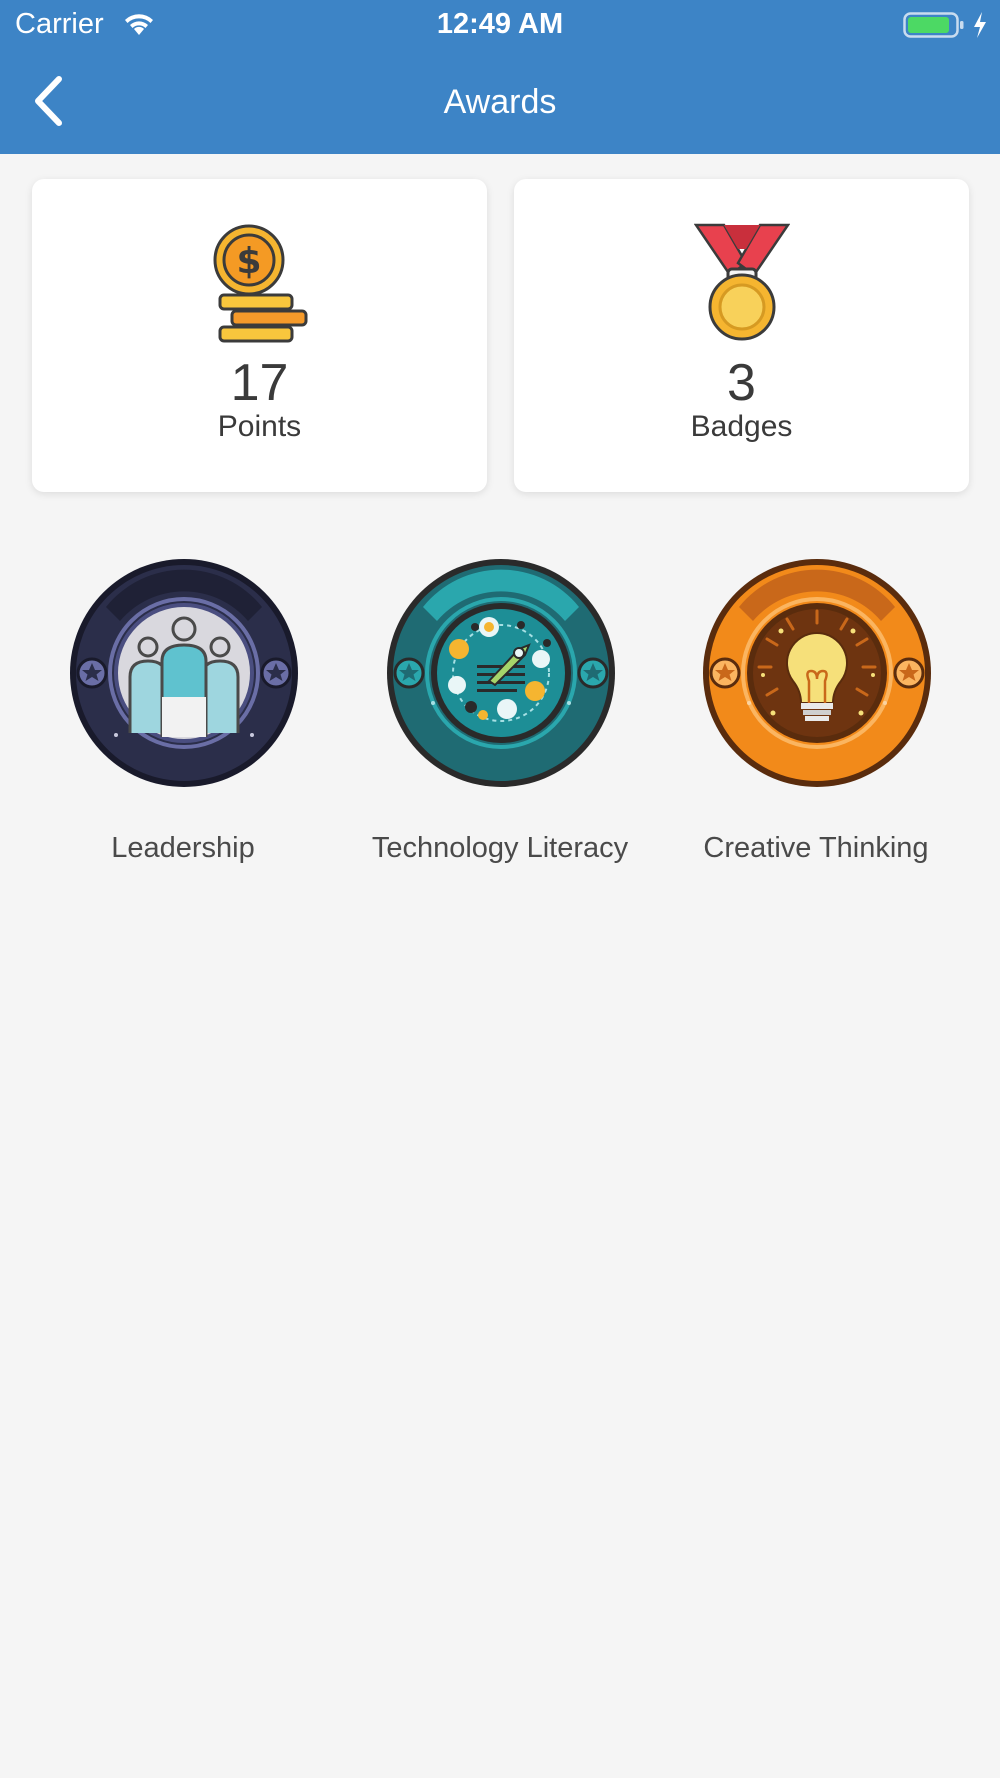 The height and width of the screenshot is (1778, 1000). Describe the element at coordinates (741, 383) in the screenshot. I see `badges-value: 3` at that location.